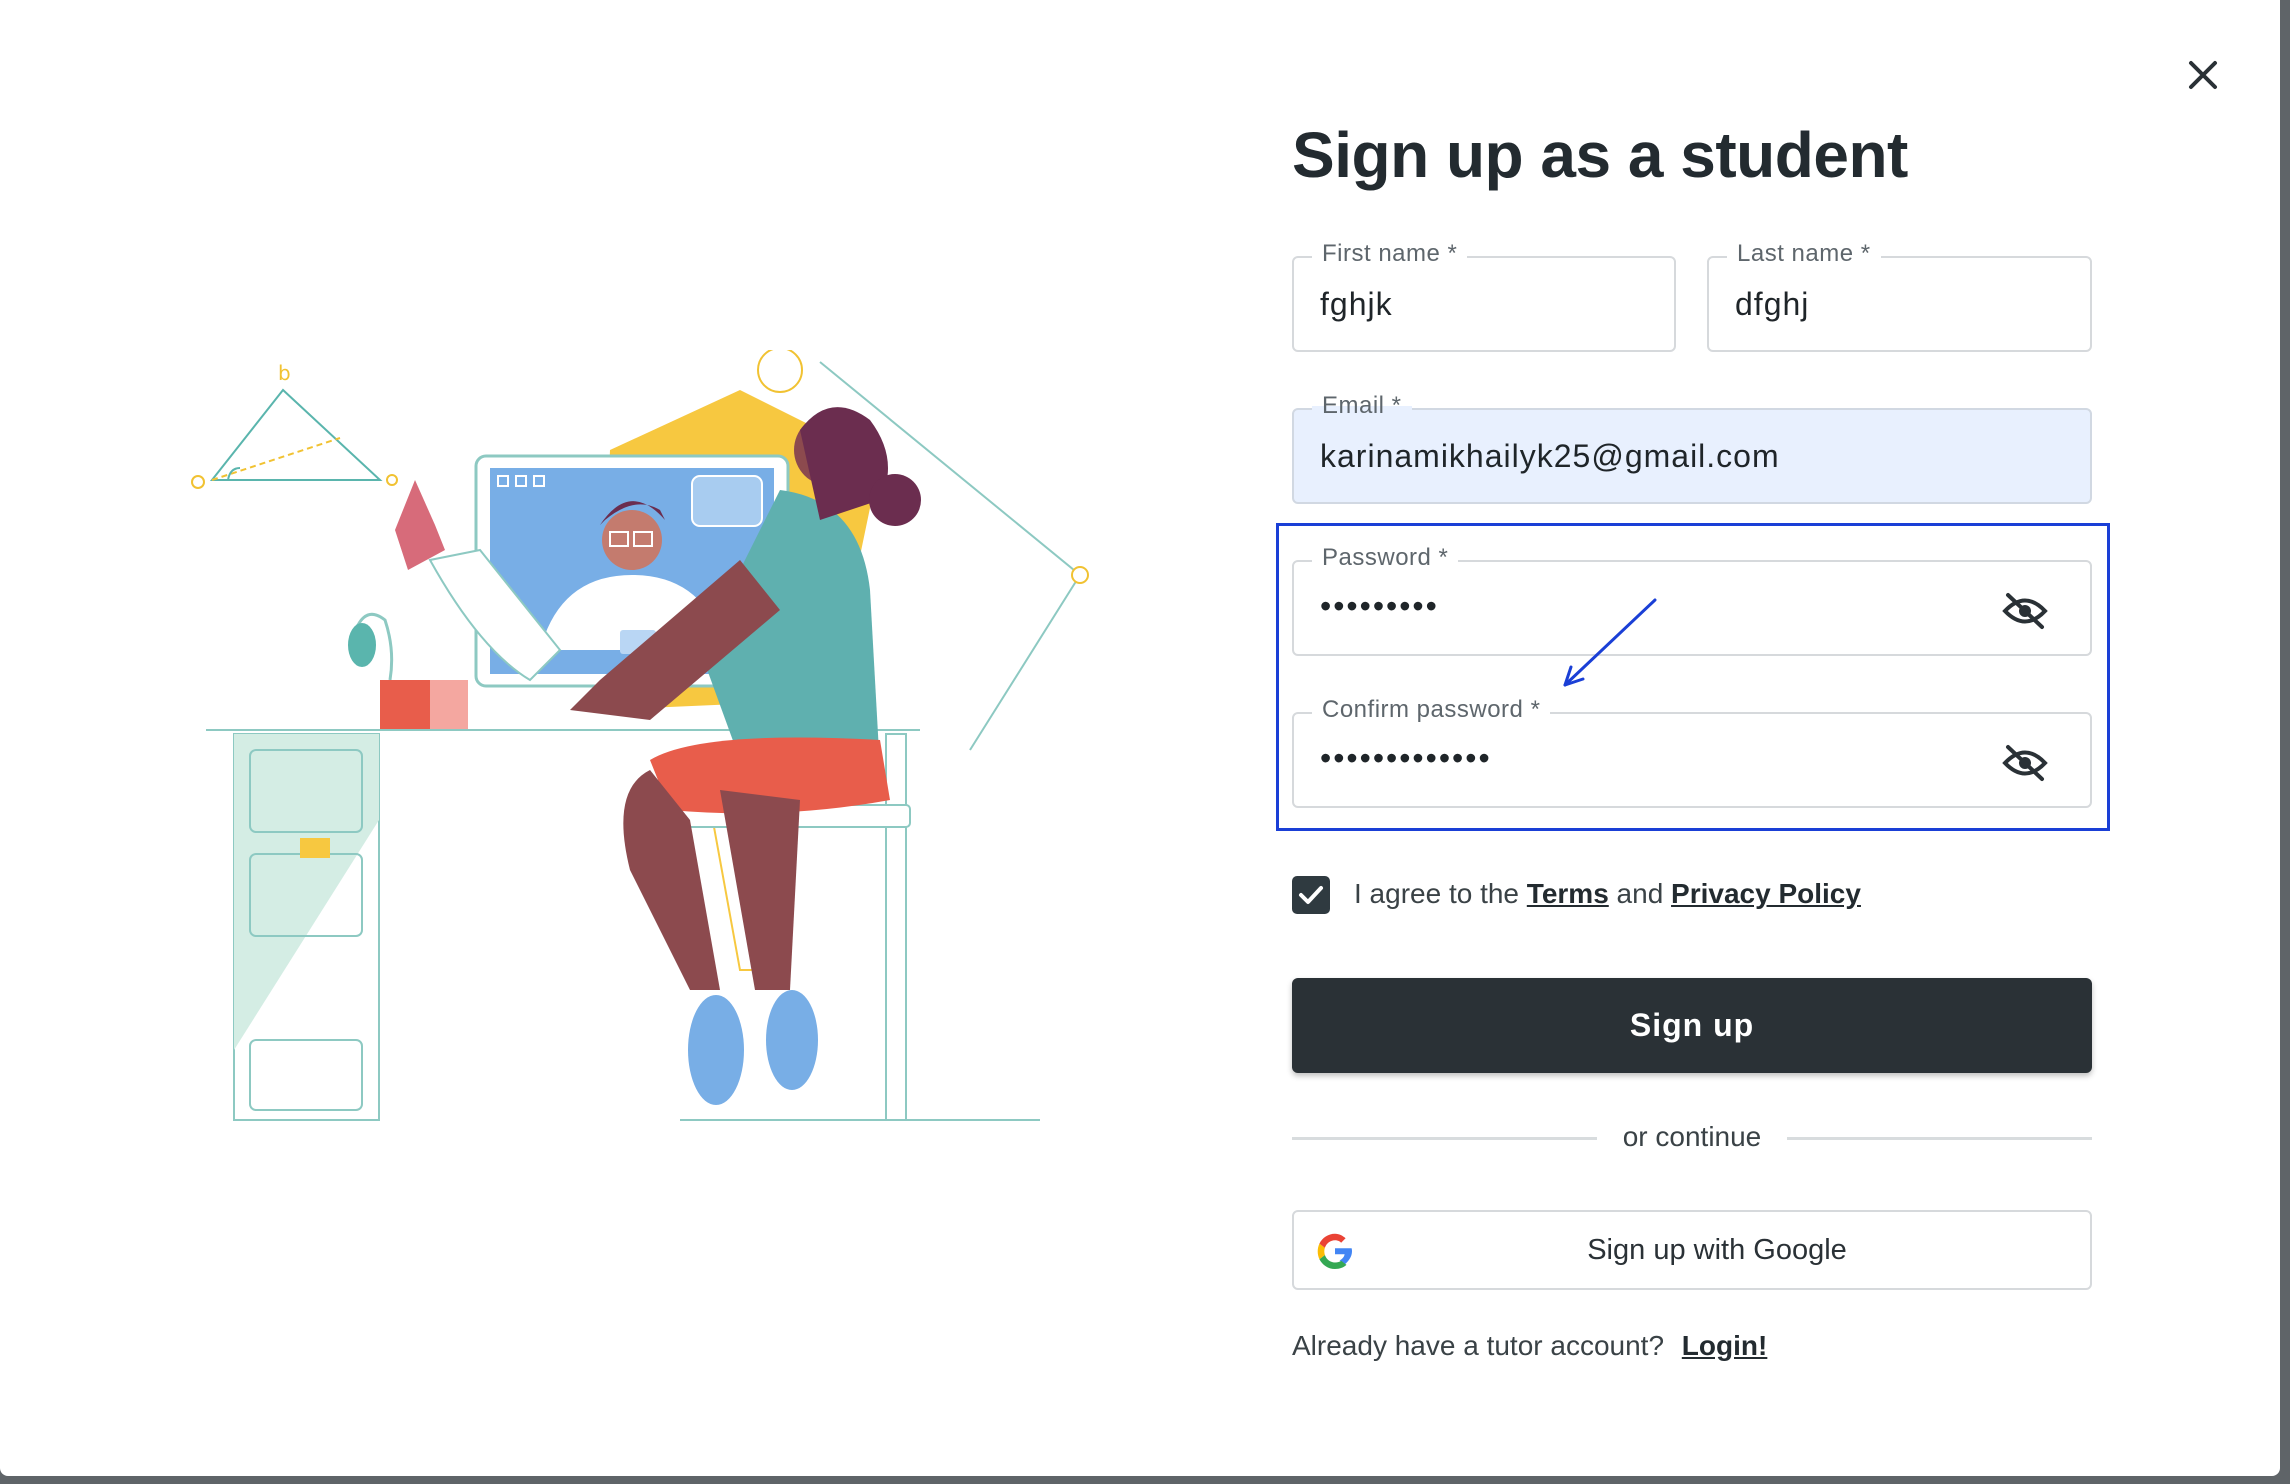 This screenshot has height=1484, width=2290. What do you see at coordinates (1692, 1136) in the screenshot?
I see `or-continue-text: or continue` at bounding box center [1692, 1136].